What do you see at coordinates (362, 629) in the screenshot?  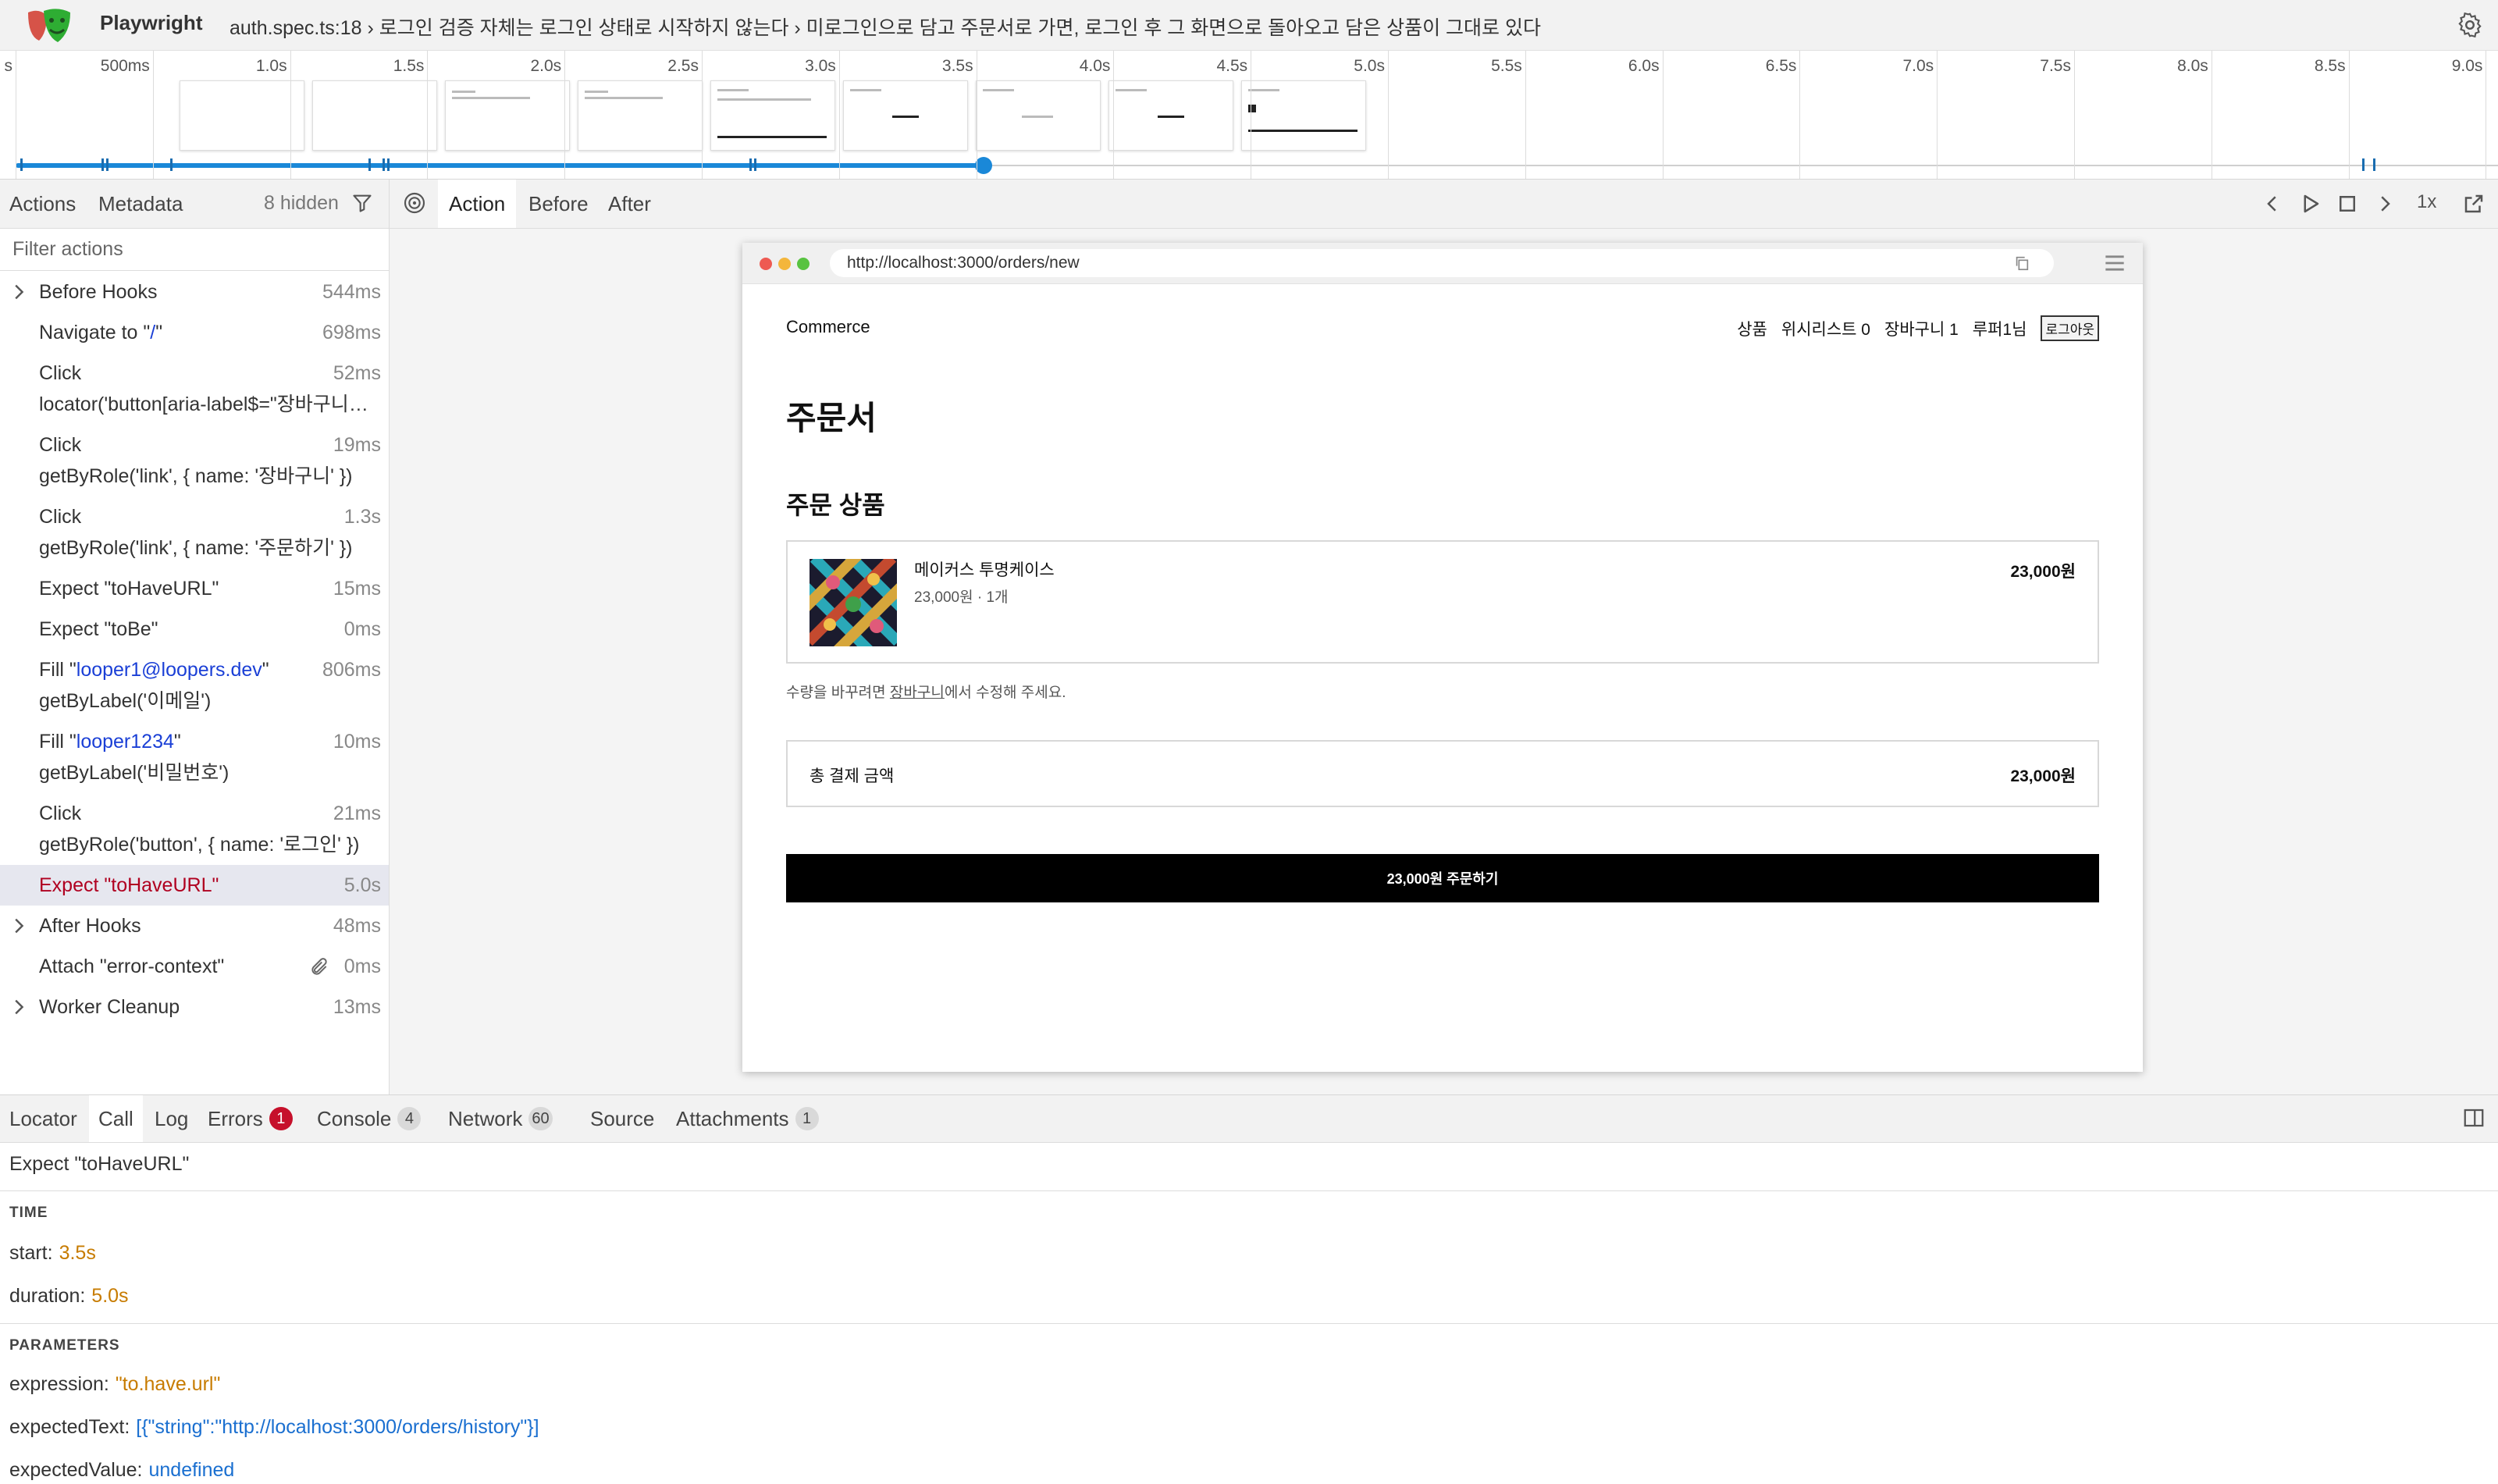 I see `action-duration: 0ms` at bounding box center [362, 629].